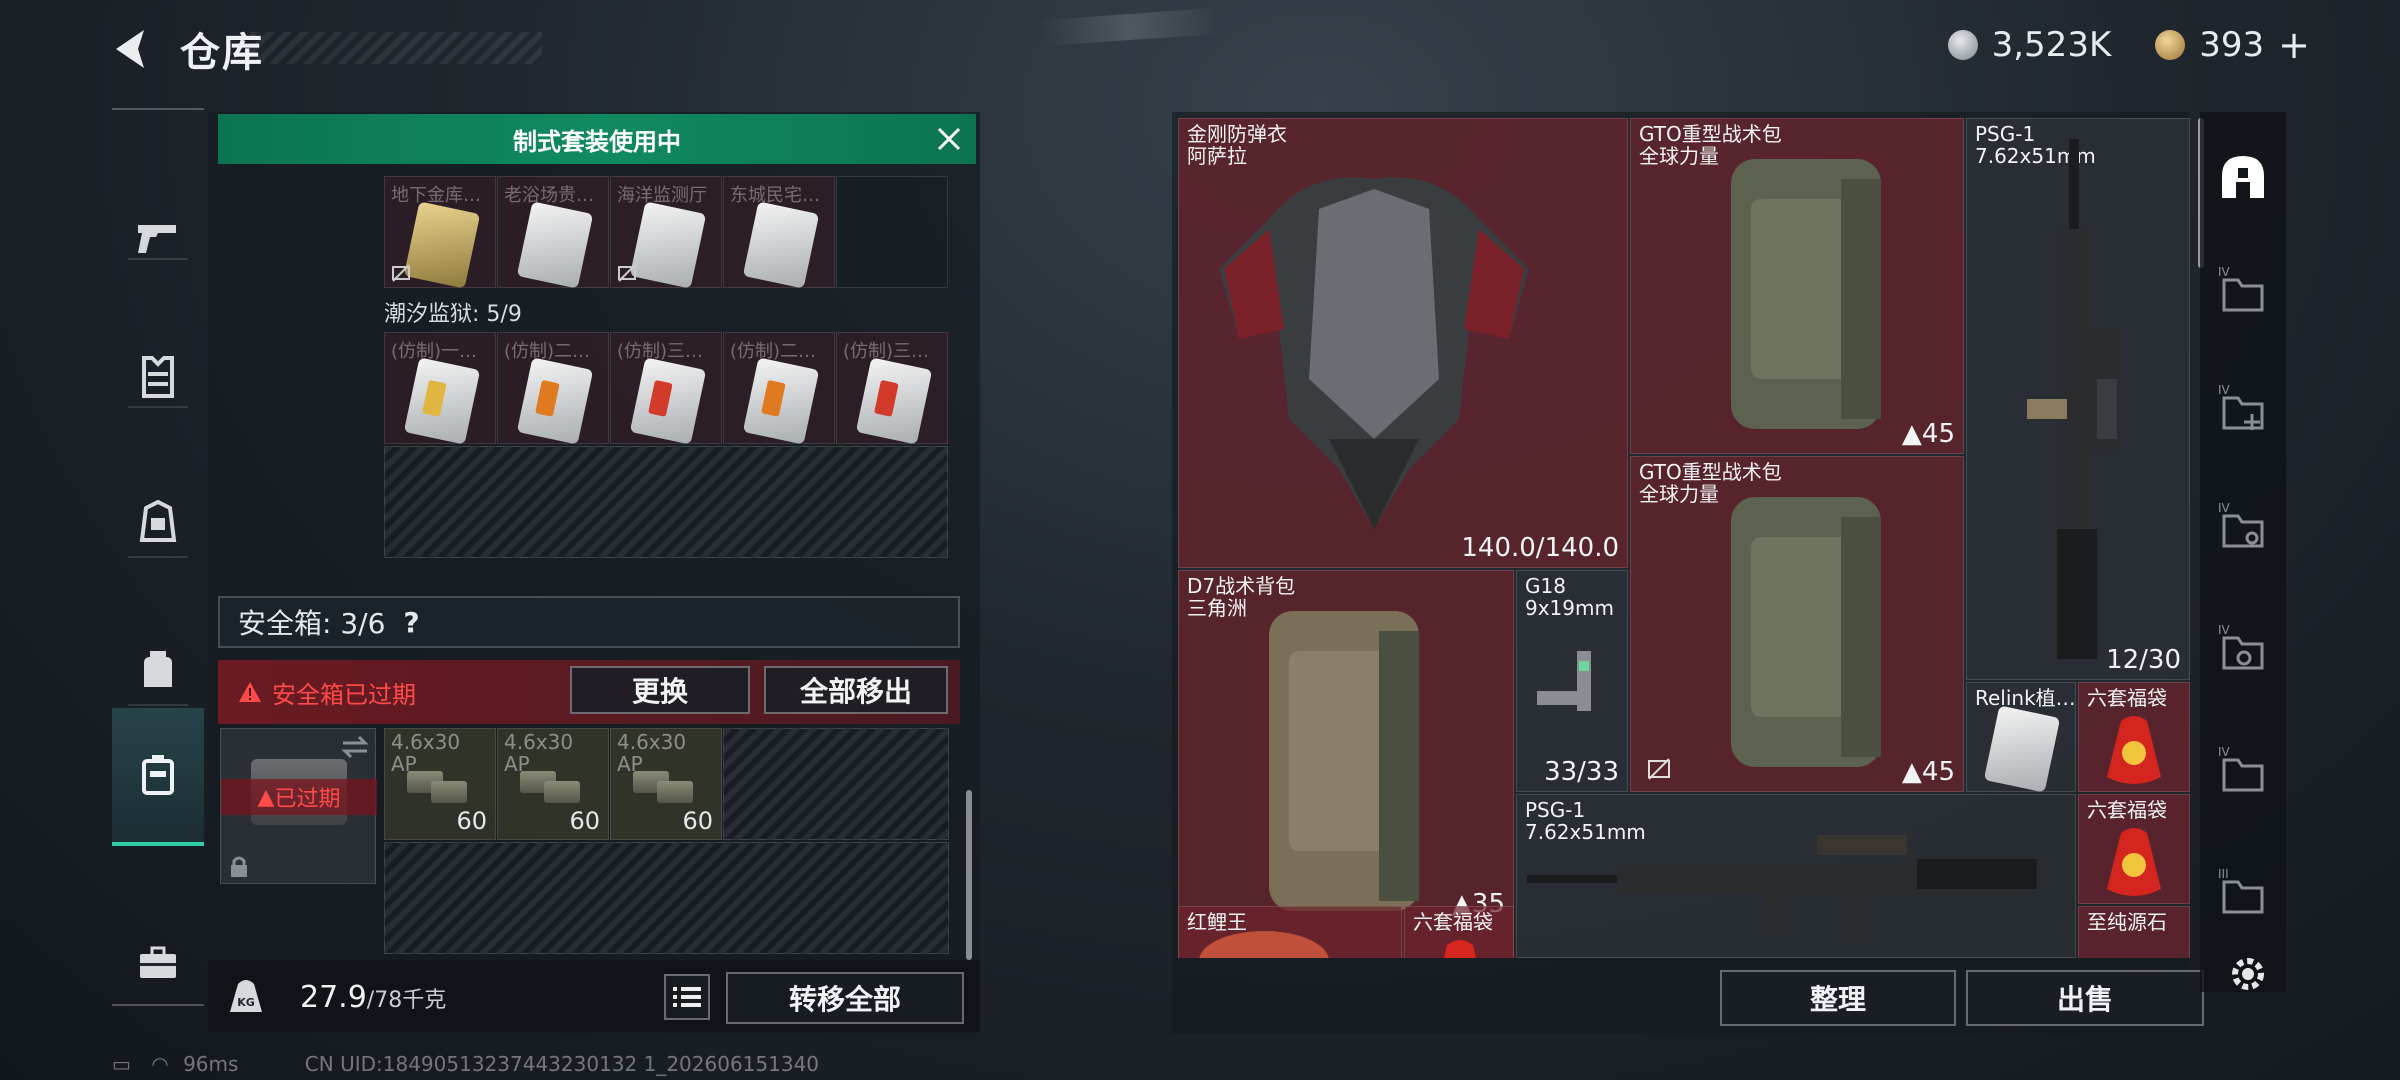 This screenshot has height=1080, width=2400. I want to click on item-rifle-vertical: PSG-1 7.62x51mm 12/30, so click(2078, 399).